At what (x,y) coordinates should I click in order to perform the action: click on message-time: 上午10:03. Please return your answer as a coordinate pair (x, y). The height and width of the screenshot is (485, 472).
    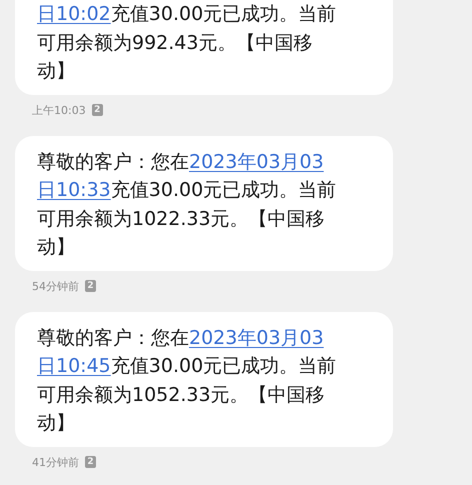
    Looking at the image, I should click on (59, 110).